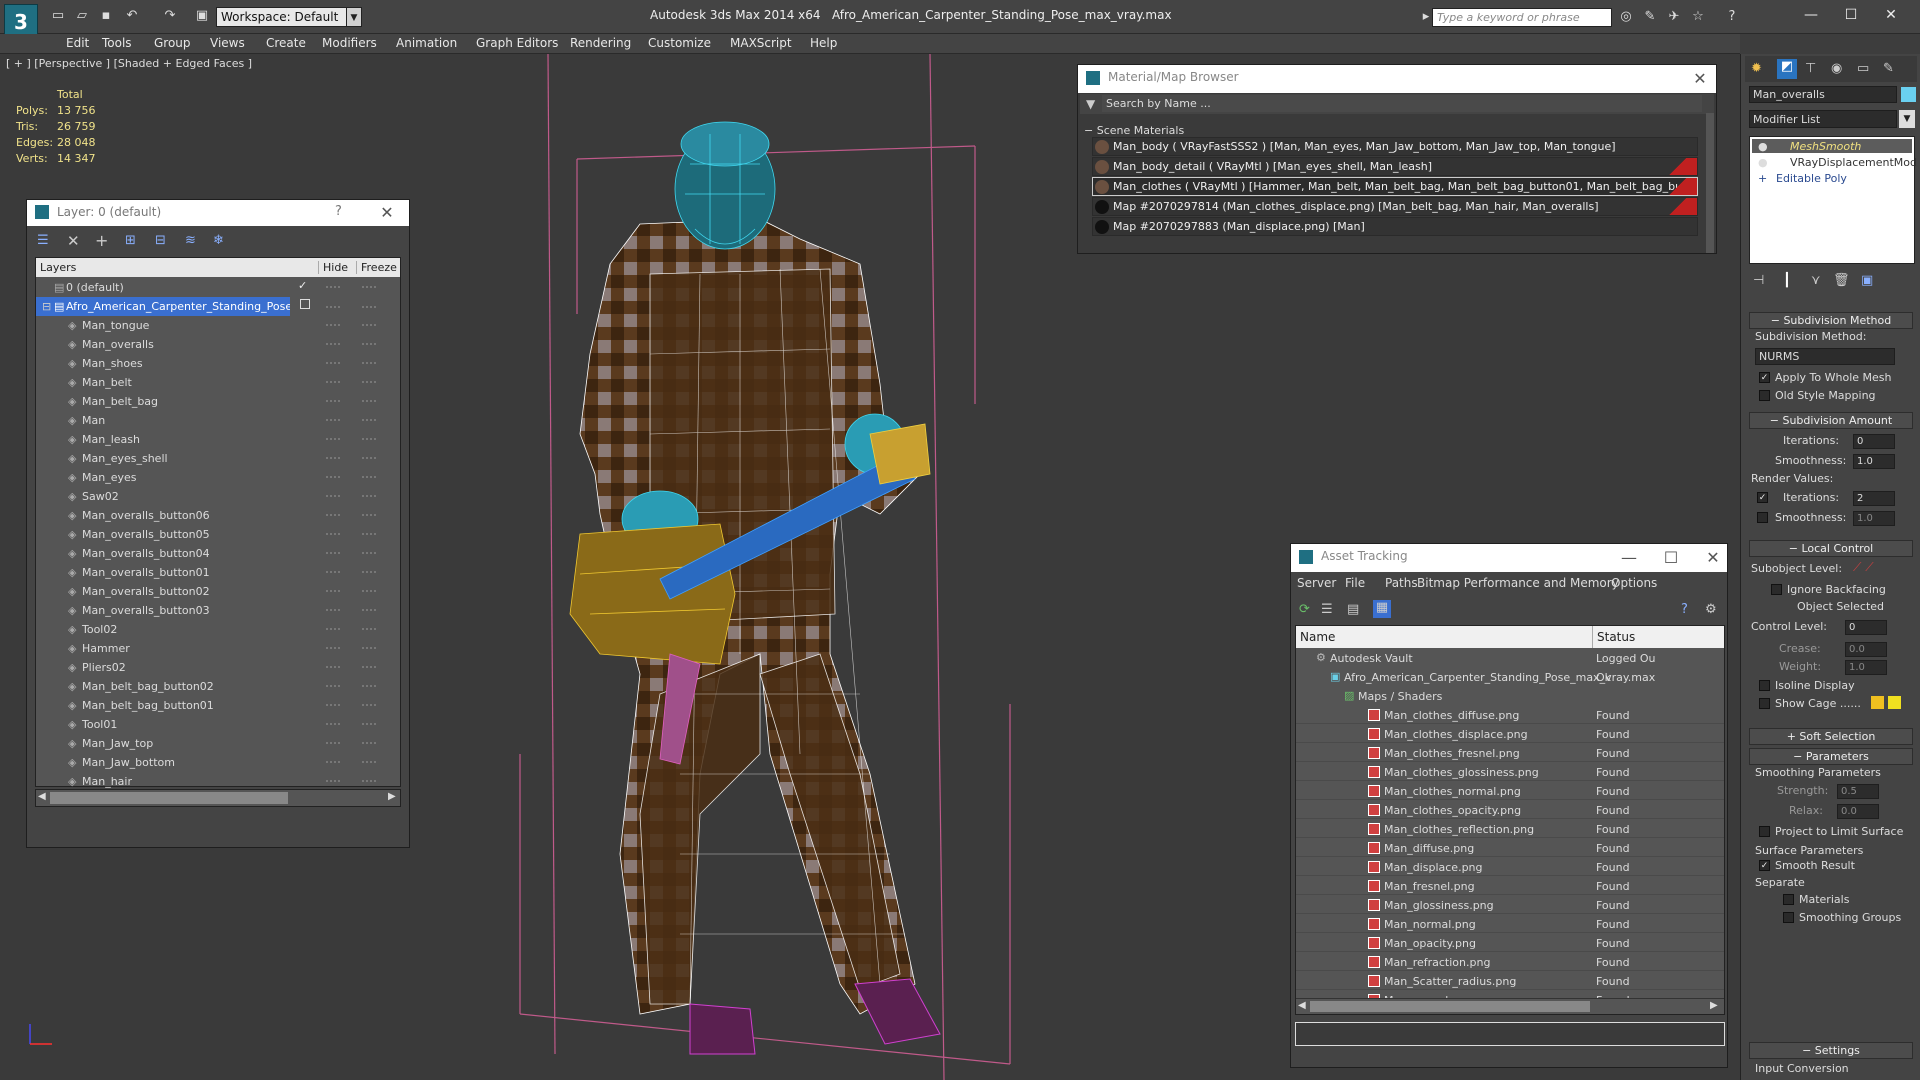 The image size is (1920, 1080). What do you see at coordinates (1758, 280) in the screenshot?
I see `pin-stack-icon: ⊣` at bounding box center [1758, 280].